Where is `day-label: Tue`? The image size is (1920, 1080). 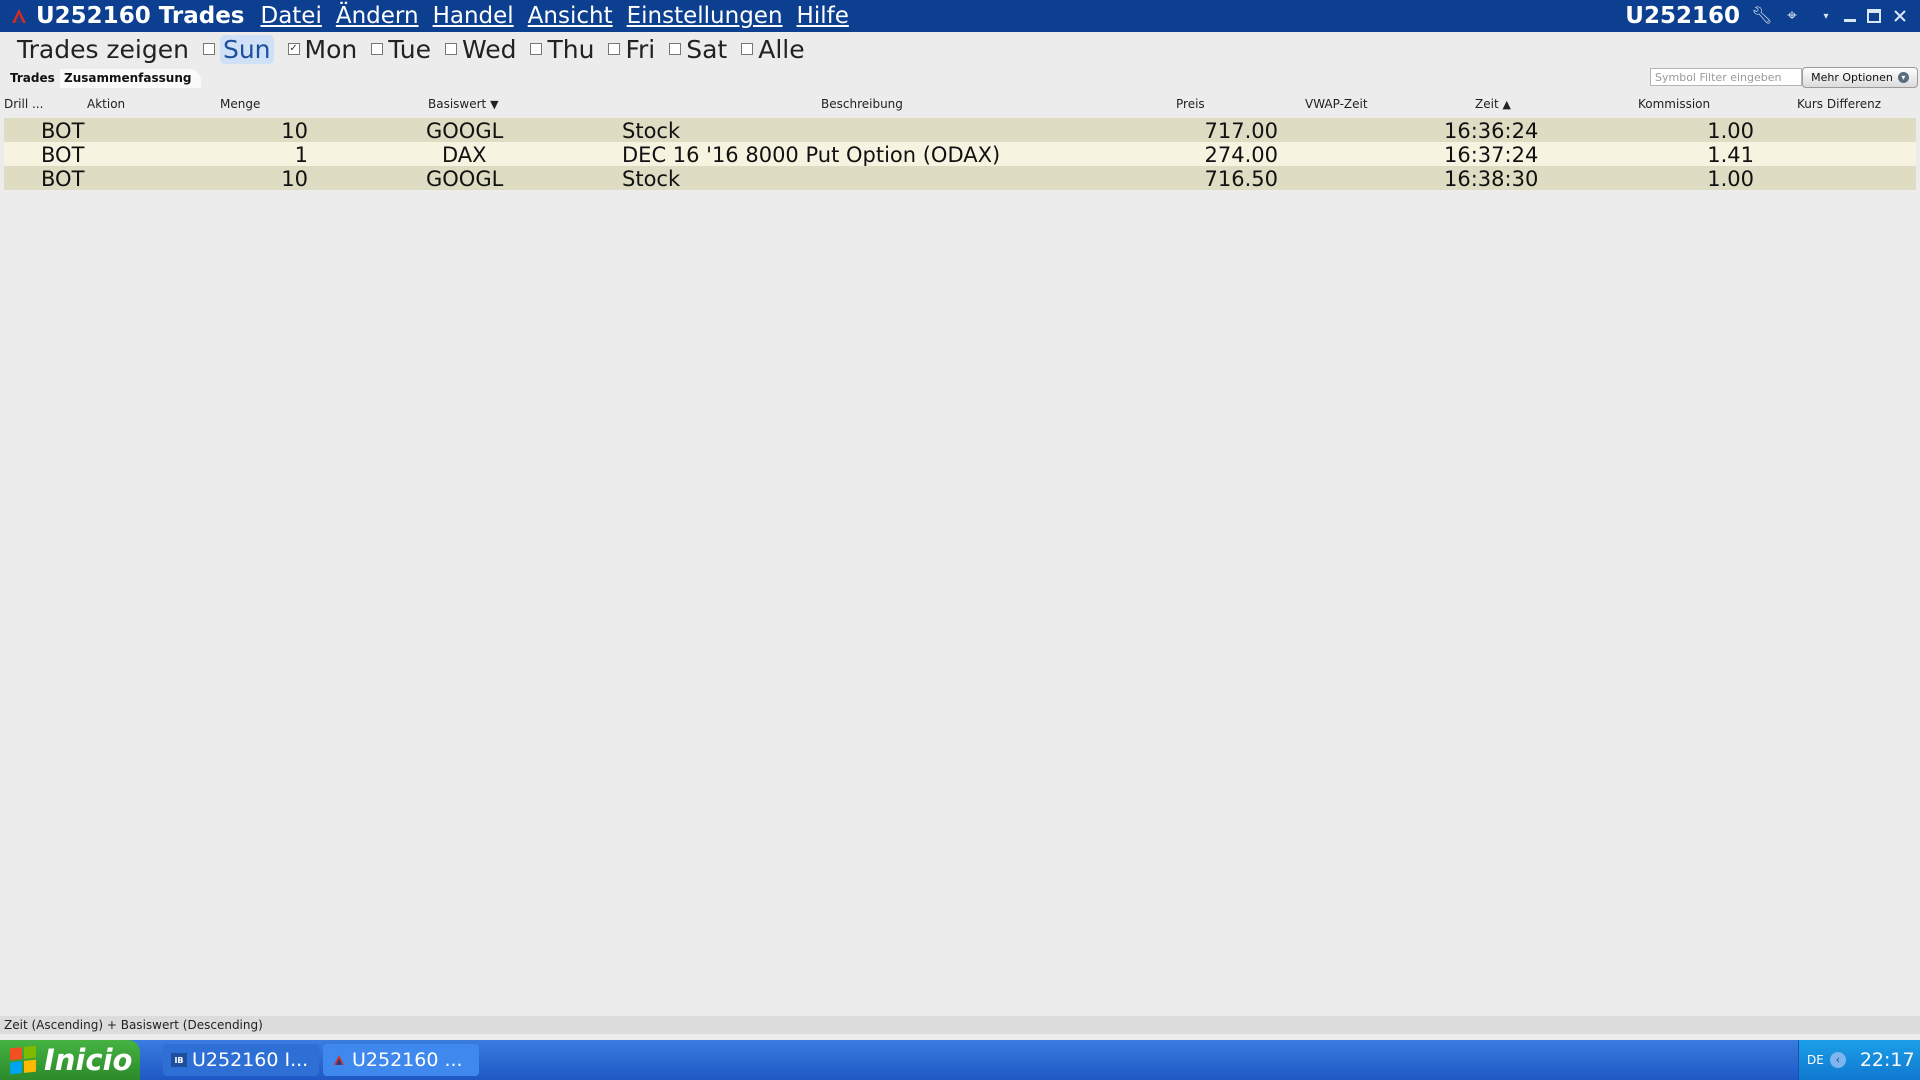 day-label: Tue is located at coordinates (409, 49).